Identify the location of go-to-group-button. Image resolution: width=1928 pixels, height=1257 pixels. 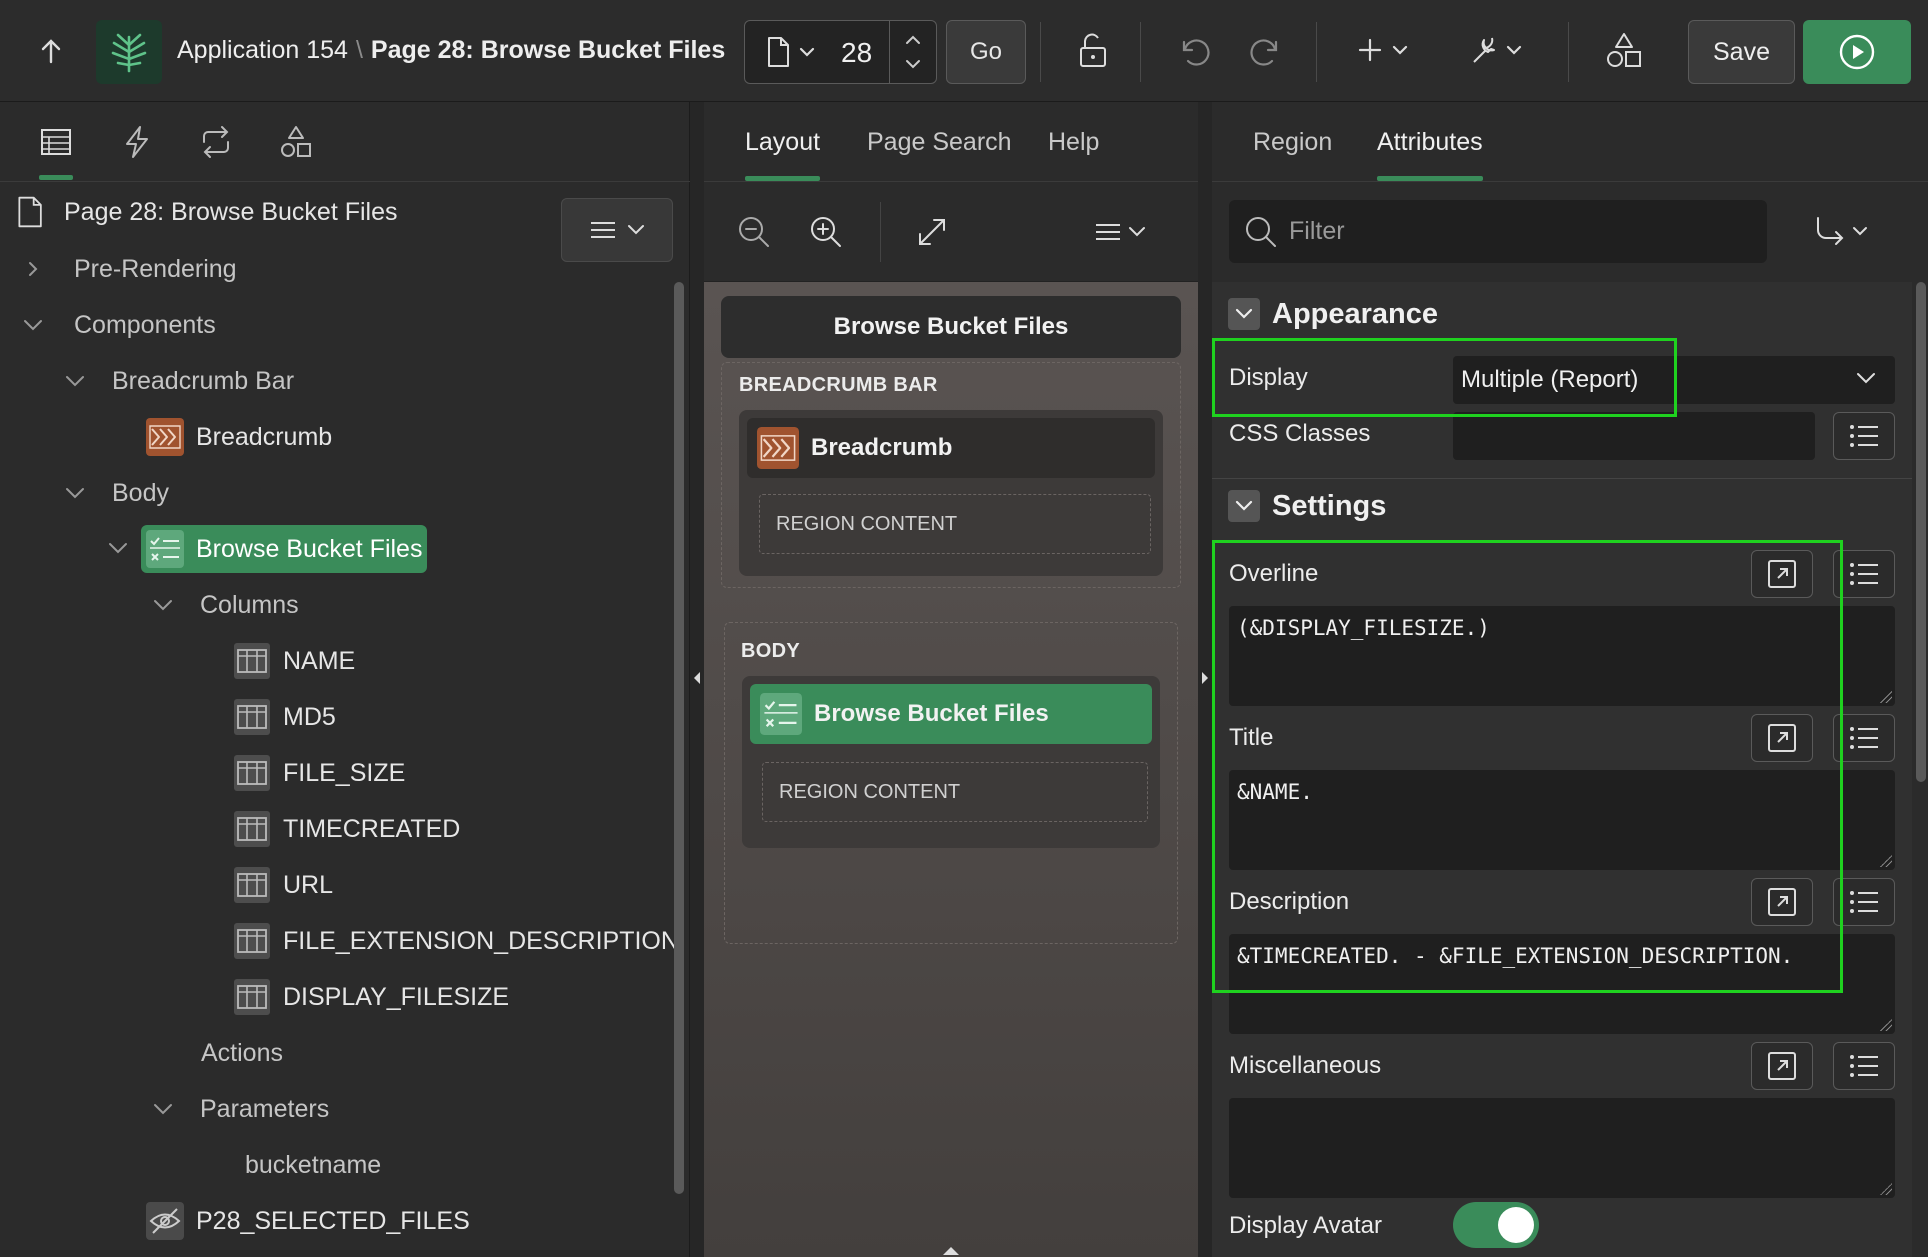
(1842, 232).